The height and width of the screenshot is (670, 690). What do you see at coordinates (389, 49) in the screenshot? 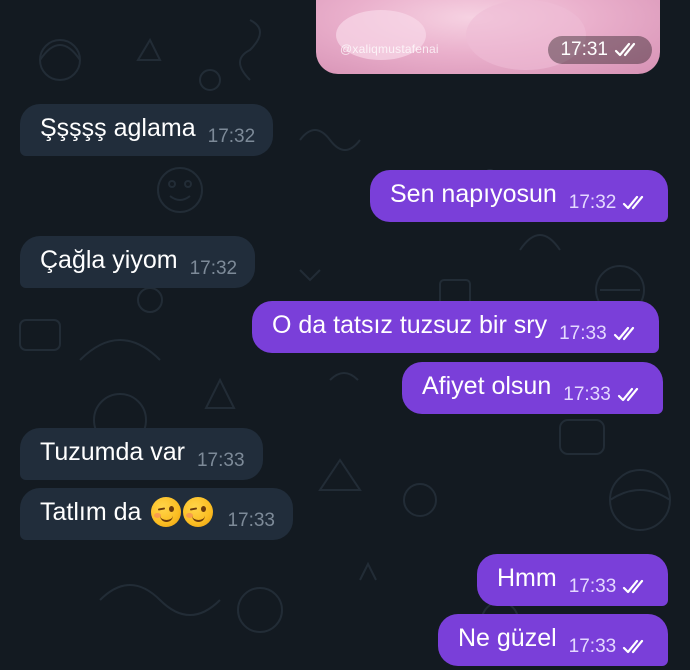
I see `image-watermark: @xaliqmustafenai` at bounding box center [389, 49].